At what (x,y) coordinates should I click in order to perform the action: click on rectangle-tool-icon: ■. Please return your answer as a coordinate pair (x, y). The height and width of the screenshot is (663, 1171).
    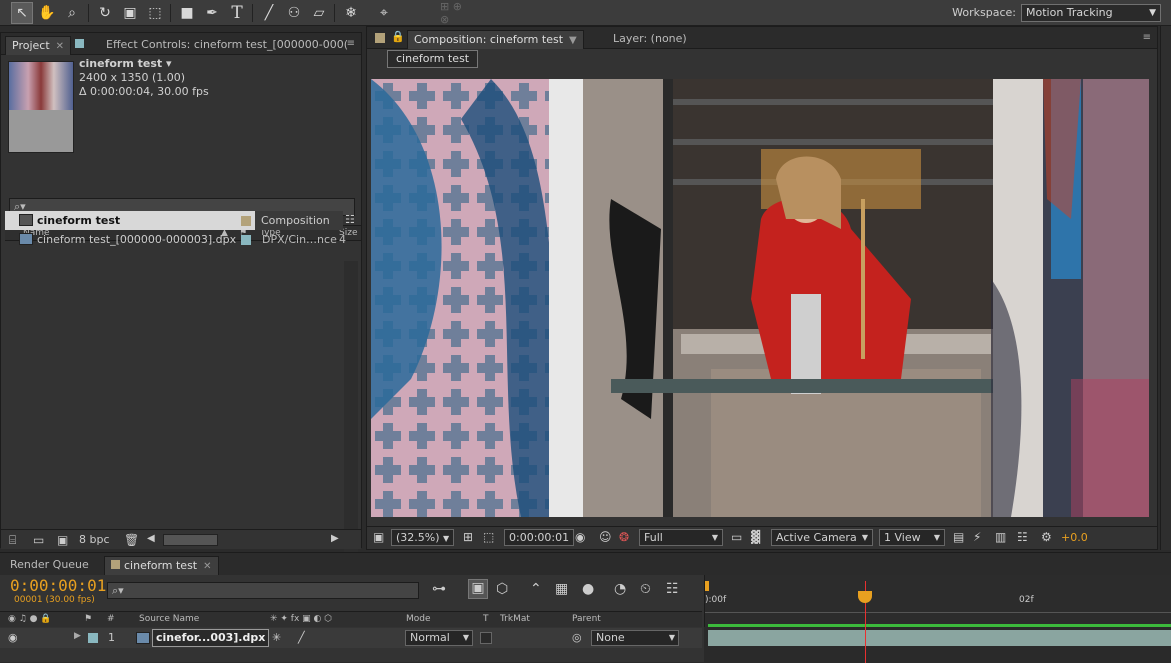
    Looking at the image, I should click on (187, 13).